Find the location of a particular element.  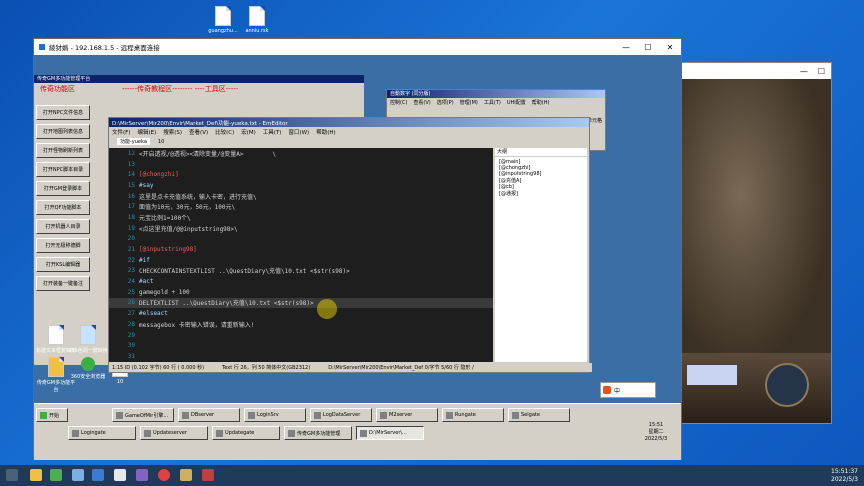

close-button: ✕ is located at coordinates (670, 47).